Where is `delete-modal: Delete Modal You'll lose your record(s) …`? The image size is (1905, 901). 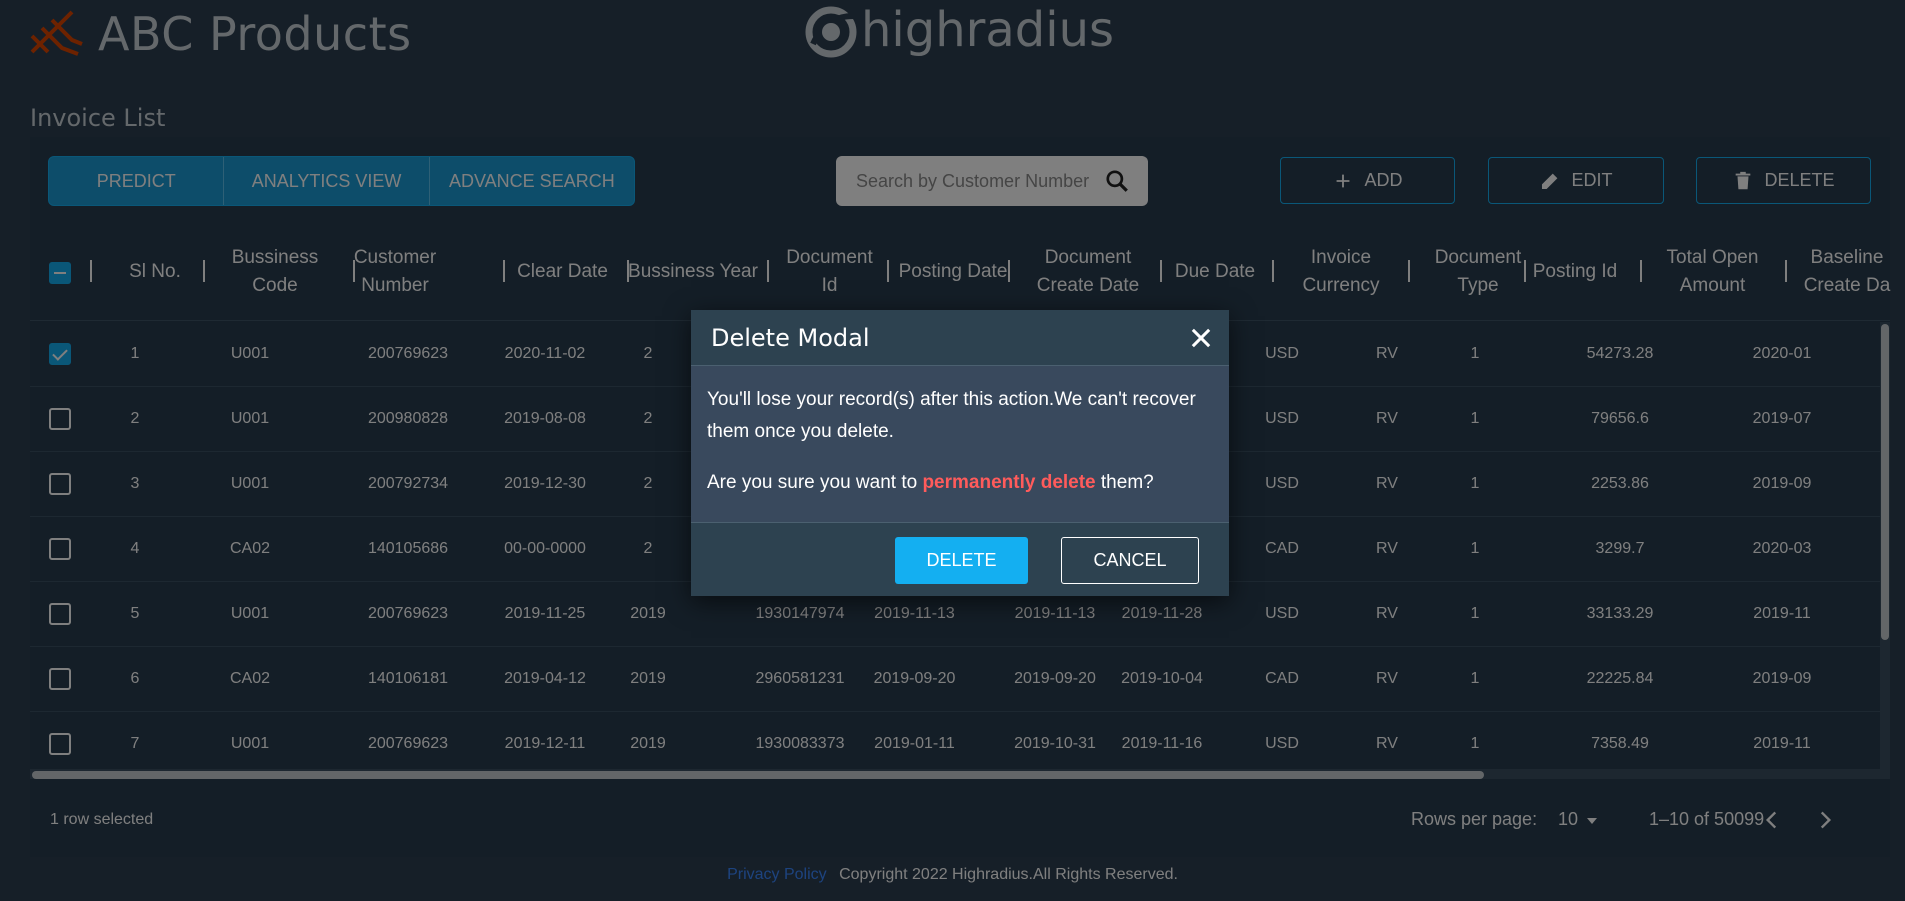
delete-modal: Delete Modal You'll lose your record(s) … is located at coordinates (960, 453).